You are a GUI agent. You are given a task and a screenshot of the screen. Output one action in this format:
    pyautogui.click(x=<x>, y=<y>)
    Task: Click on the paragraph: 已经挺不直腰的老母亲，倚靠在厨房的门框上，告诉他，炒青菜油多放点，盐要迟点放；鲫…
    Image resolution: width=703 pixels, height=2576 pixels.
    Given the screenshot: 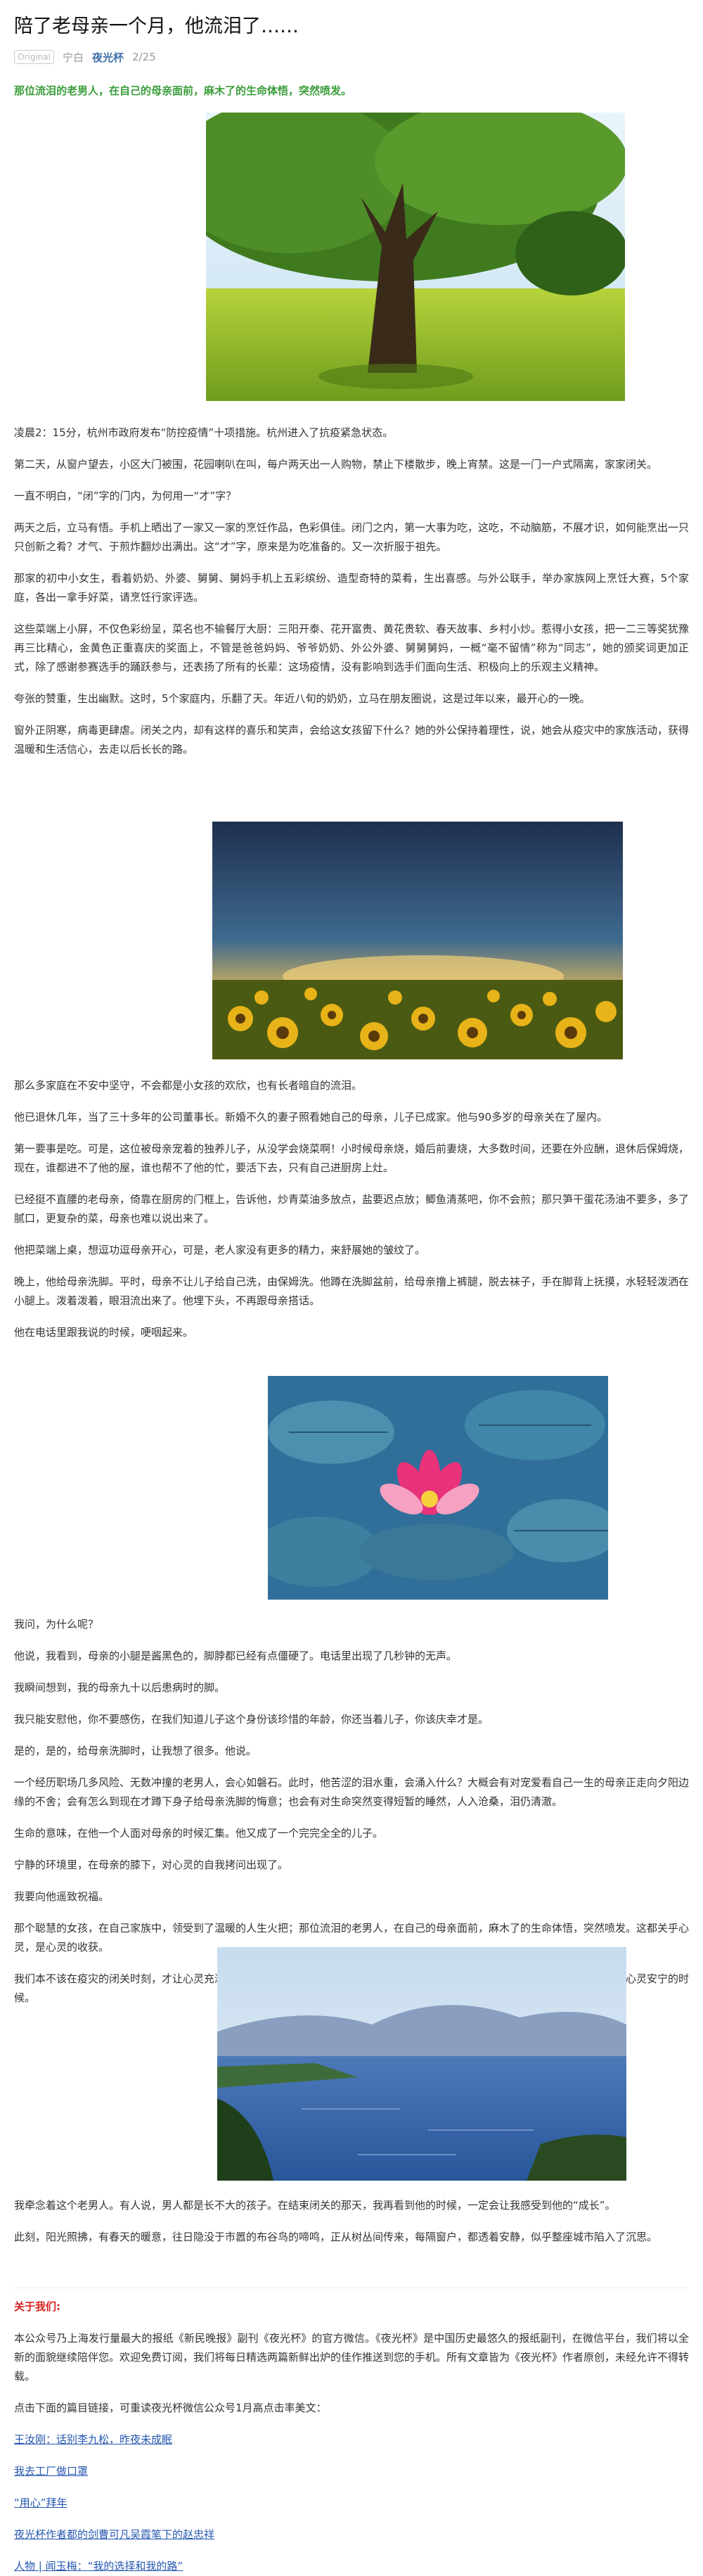 What is the action you would take?
    pyautogui.click(x=352, y=1209)
    